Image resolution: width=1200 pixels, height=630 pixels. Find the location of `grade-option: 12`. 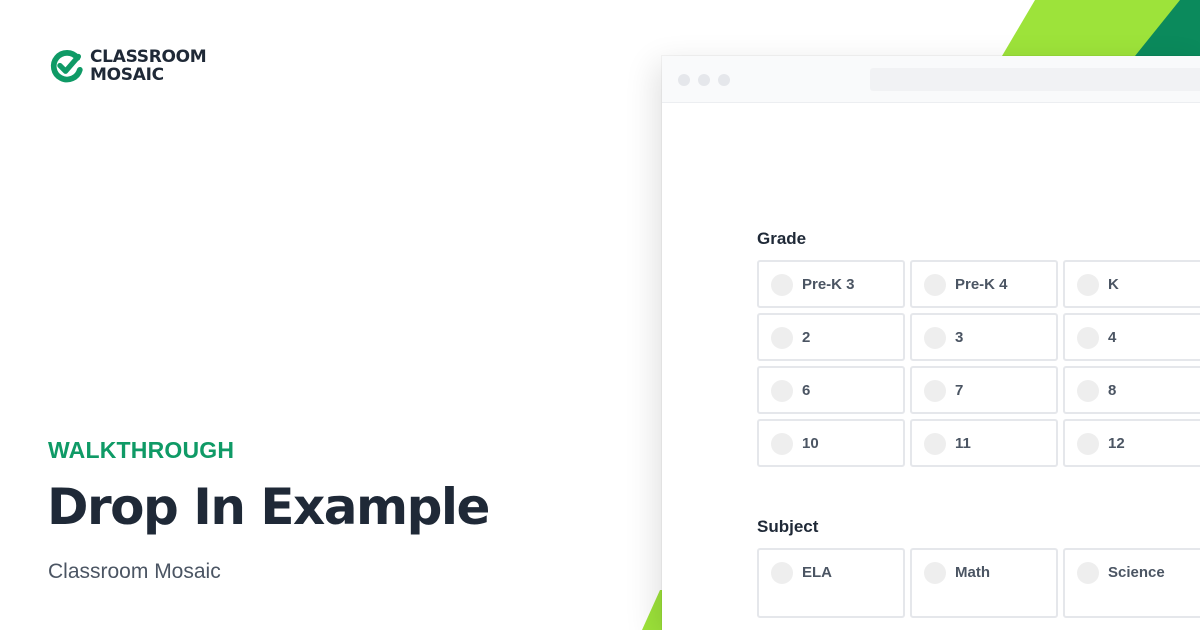

grade-option: 12 is located at coordinates (1131, 443).